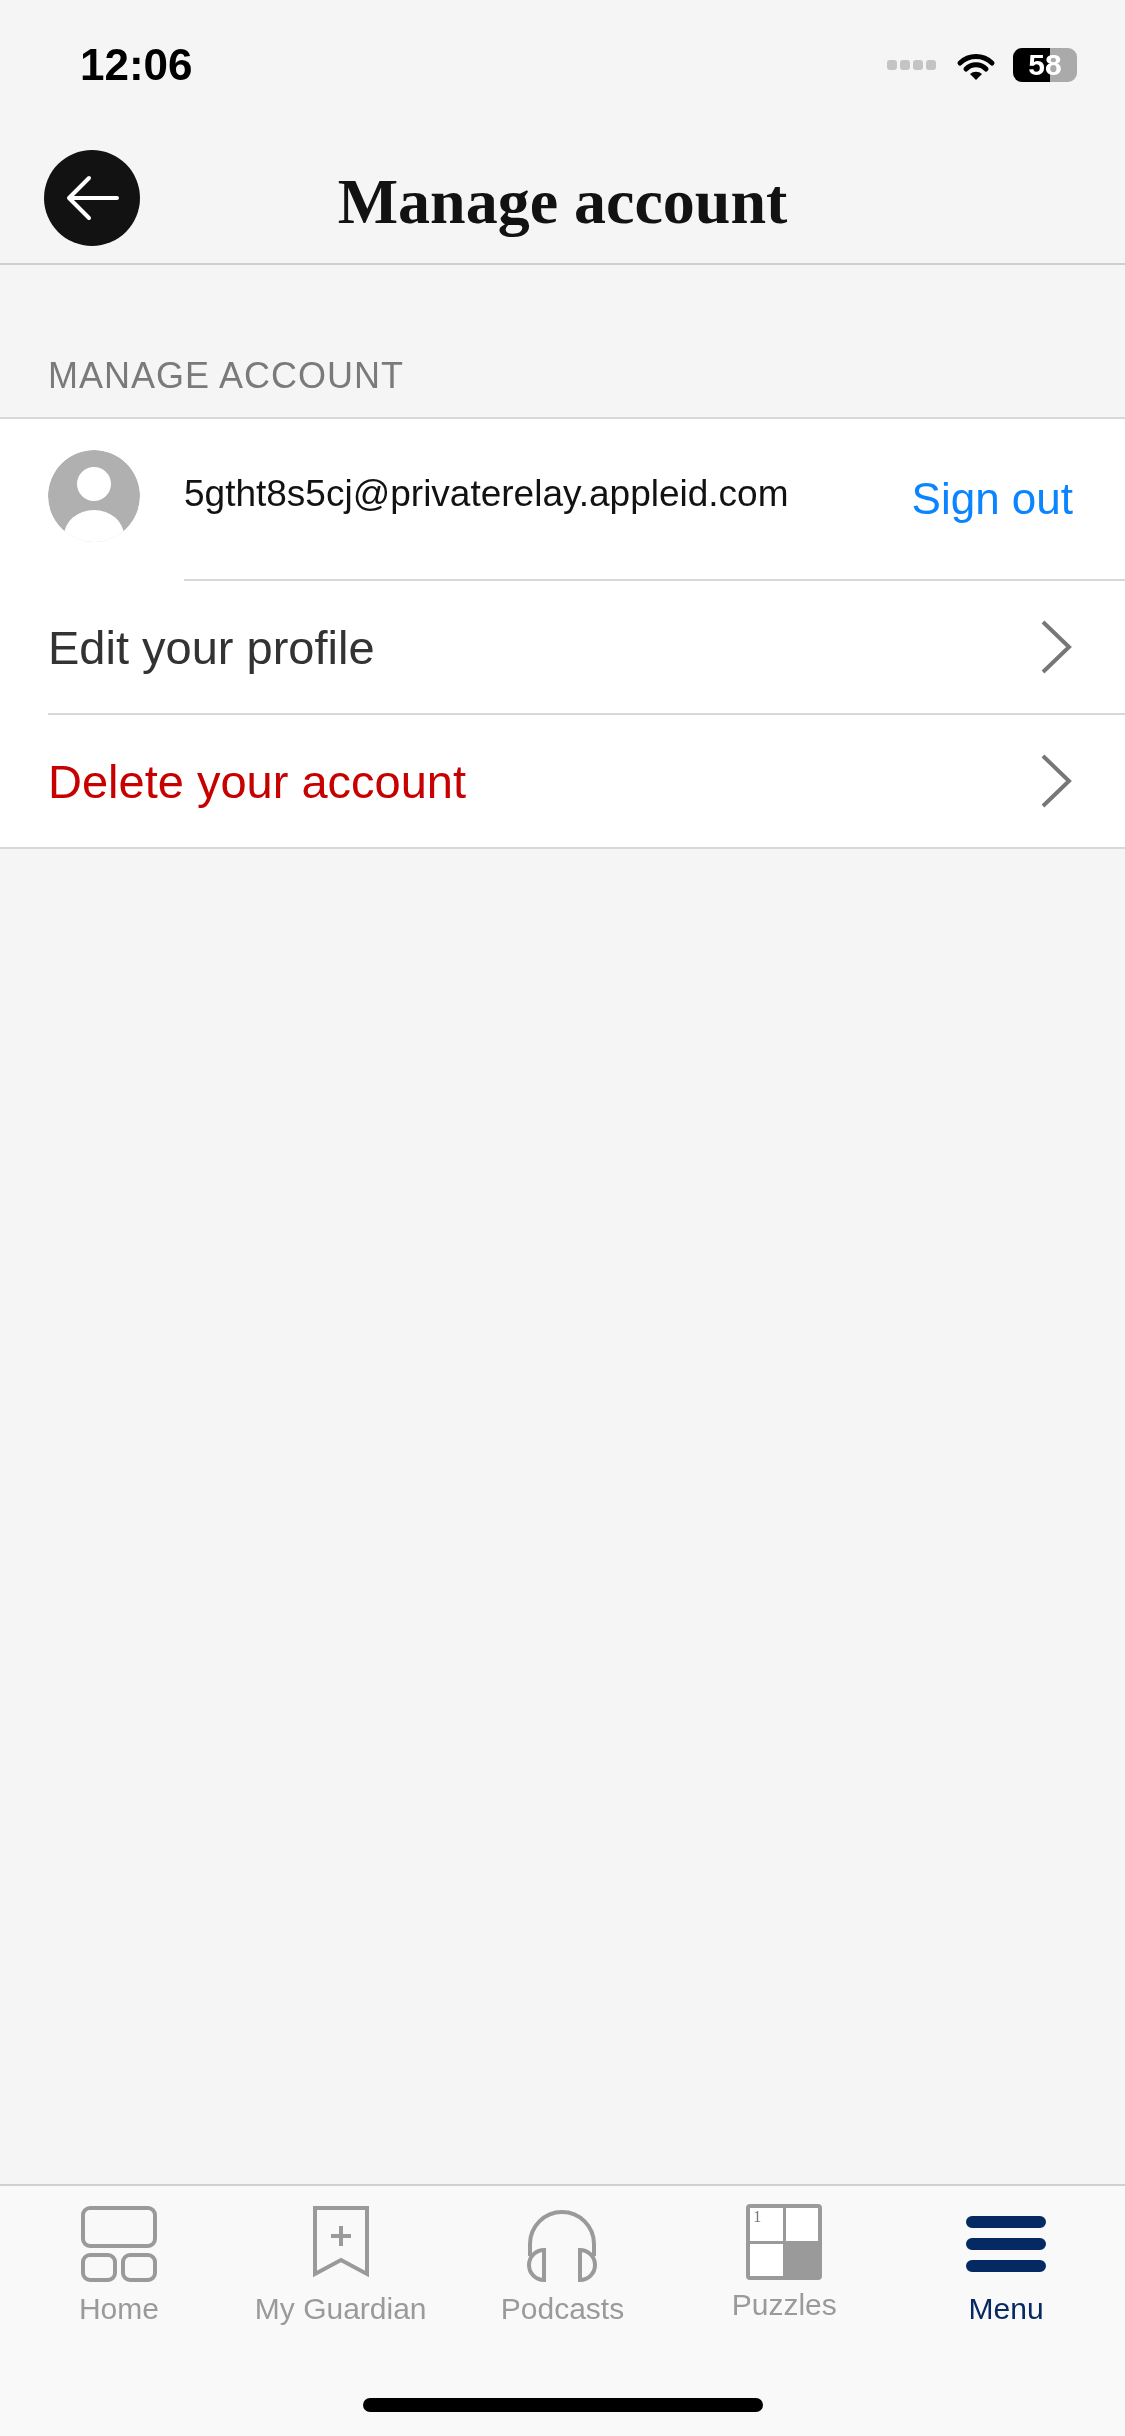 Image resolution: width=1125 pixels, height=2436 pixels. I want to click on page-title: Manage account, so click(562, 201).